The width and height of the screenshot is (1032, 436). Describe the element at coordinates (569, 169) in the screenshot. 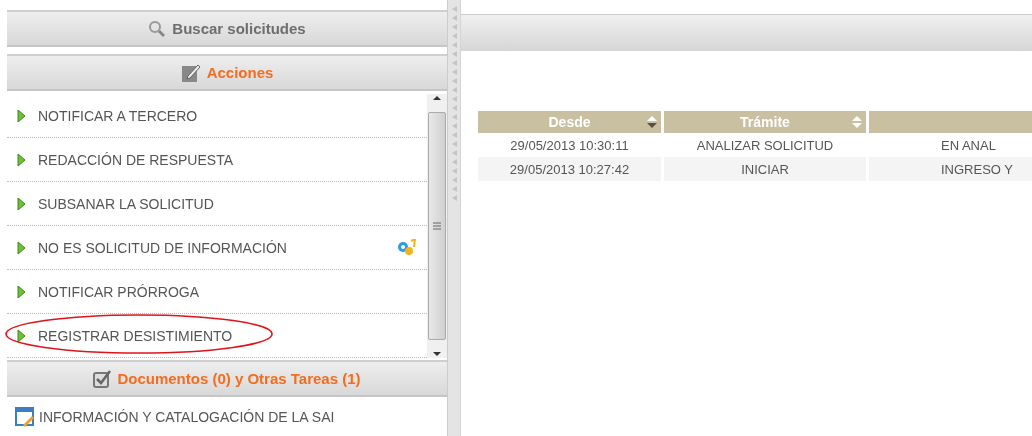

I see `table-cell: 29/05/2013 10:27:42` at that location.